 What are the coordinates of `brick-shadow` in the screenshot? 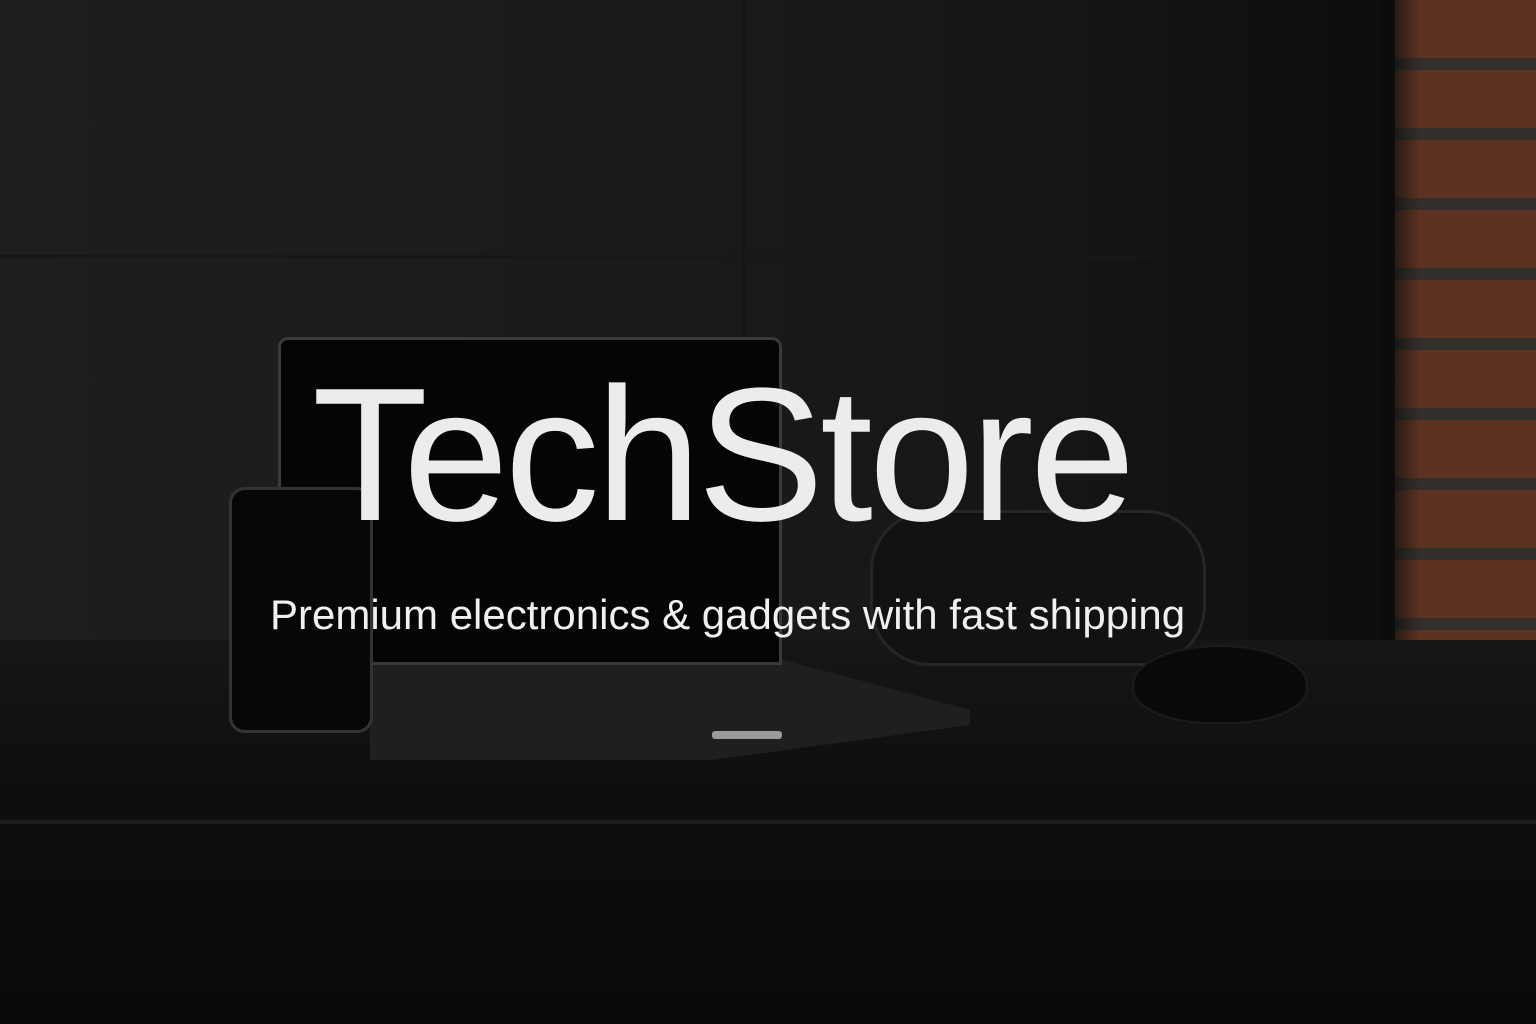 It's located at (1400, 320).